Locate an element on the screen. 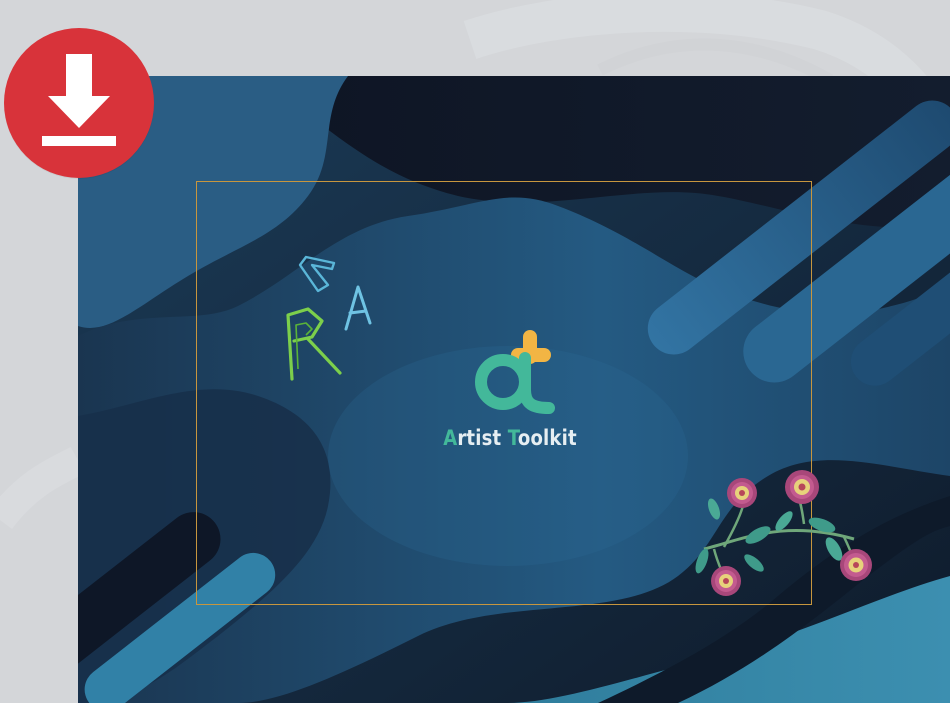  logo-word-toolkit: oolkit is located at coordinates (547, 438).